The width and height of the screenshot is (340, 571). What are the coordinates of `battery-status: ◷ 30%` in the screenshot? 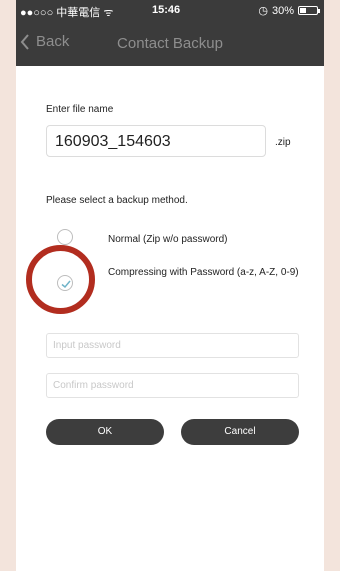 It's located at (289, 10).